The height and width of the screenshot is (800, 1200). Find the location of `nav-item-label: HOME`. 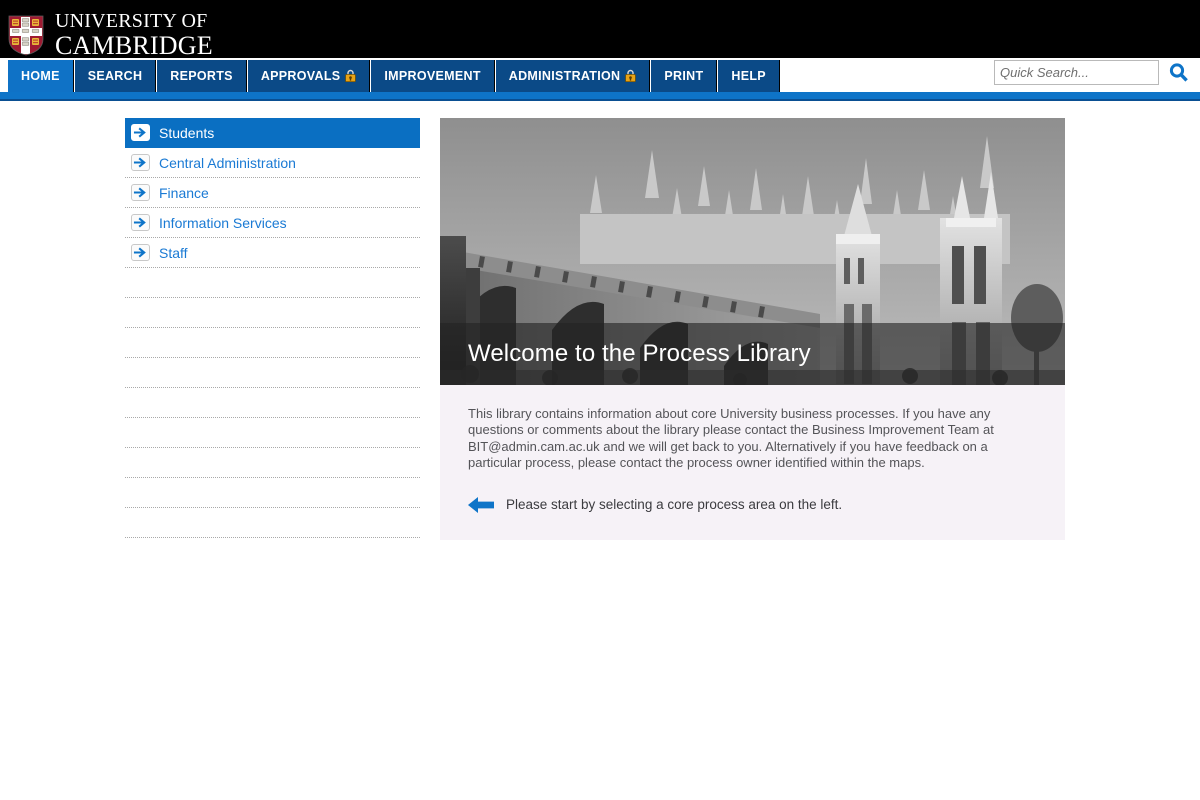

nav-item-label: HOME is located at coordinates (40, 76).